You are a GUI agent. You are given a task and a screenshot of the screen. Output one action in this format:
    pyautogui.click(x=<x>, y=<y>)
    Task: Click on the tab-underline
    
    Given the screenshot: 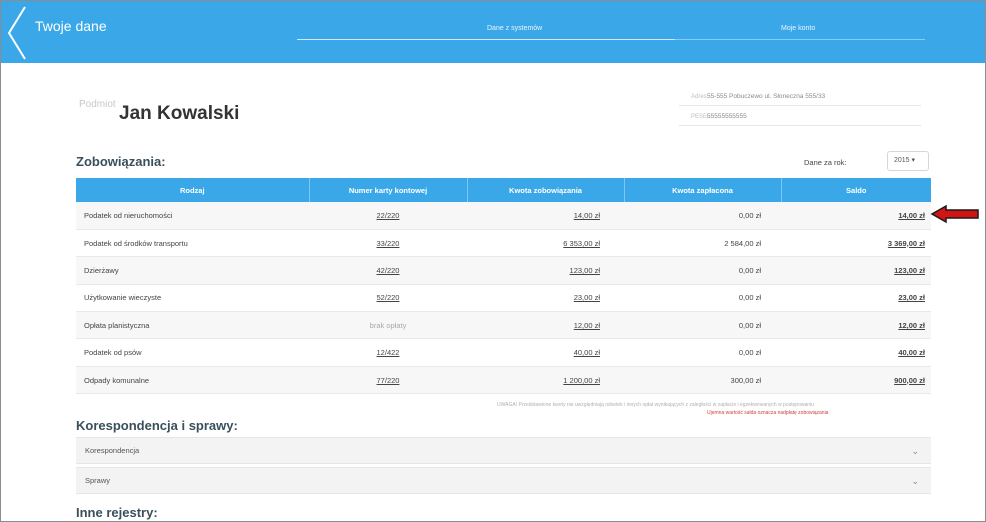 What is the action you would take?
    pyautogui.click(x=486, y=39)
    